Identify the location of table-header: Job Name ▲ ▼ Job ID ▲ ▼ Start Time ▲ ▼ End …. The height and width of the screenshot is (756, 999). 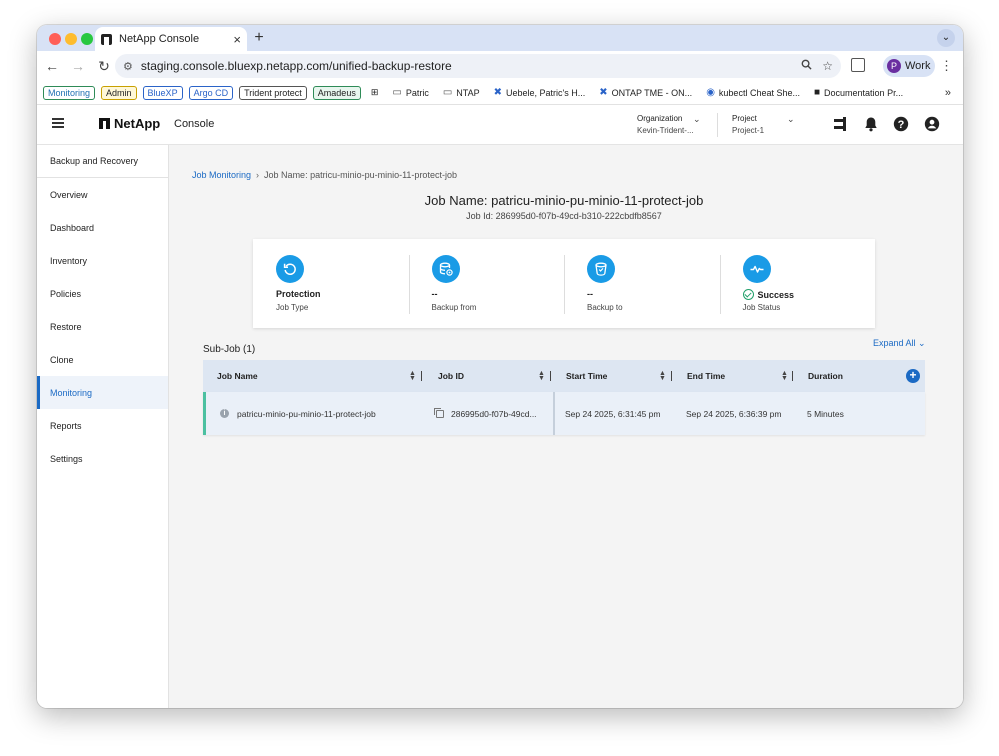
(564, 376).